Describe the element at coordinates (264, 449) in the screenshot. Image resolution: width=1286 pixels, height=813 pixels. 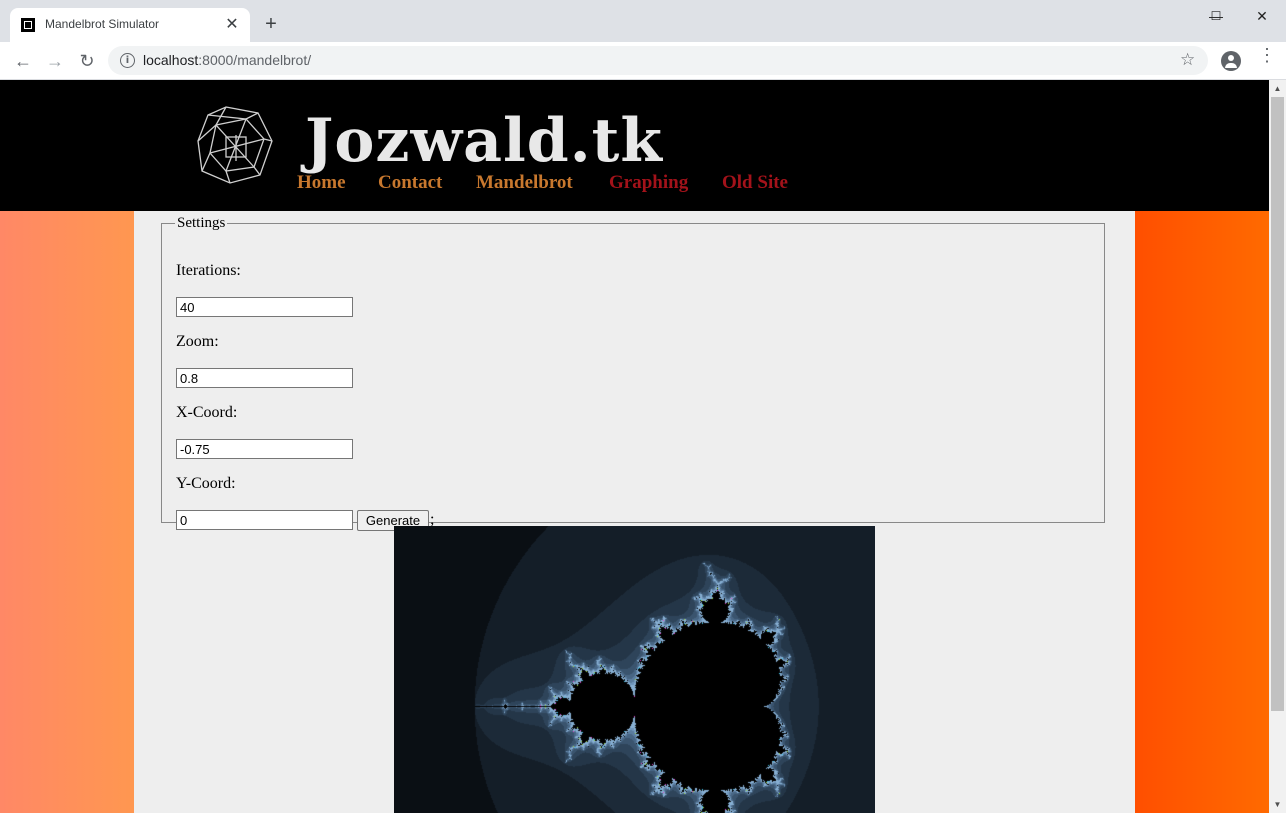
I see `x-coord-input` at that location.